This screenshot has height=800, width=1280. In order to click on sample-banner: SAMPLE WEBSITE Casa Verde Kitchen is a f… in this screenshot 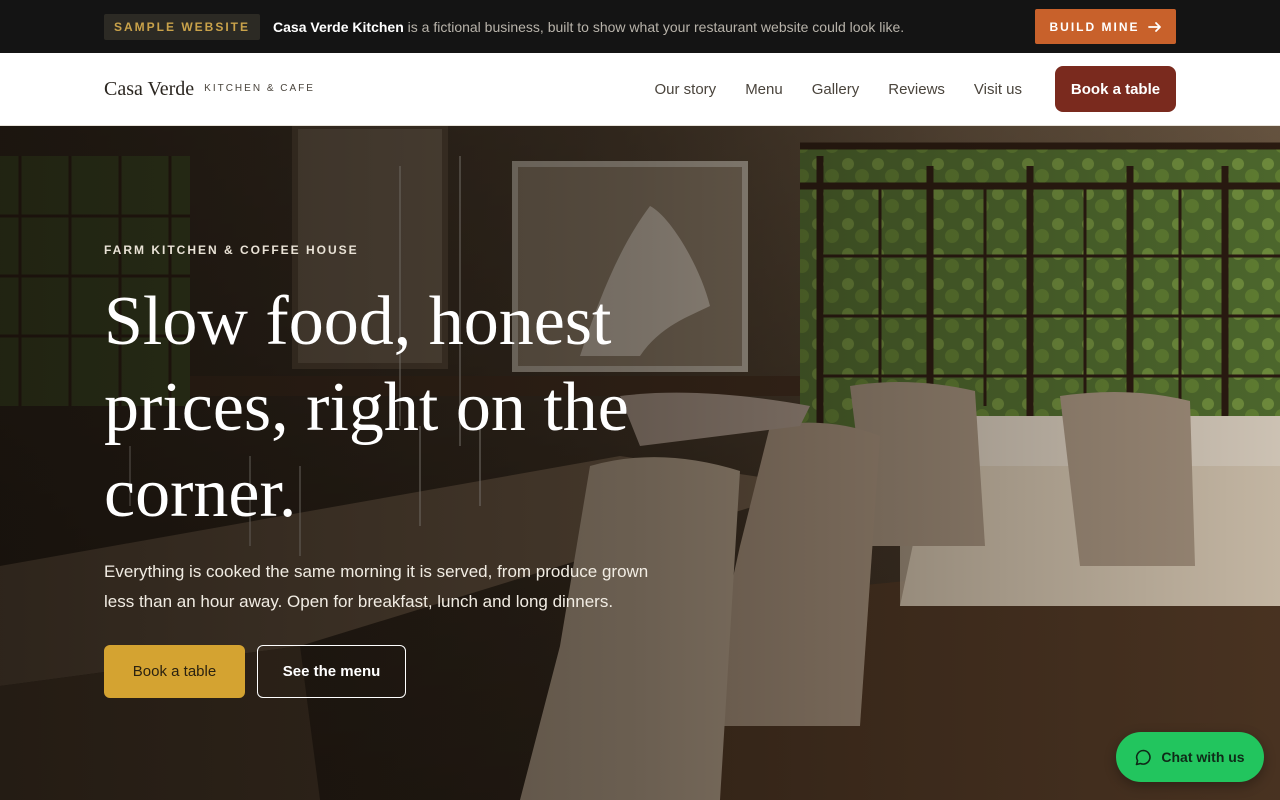, I will do `click(640, 26)`.